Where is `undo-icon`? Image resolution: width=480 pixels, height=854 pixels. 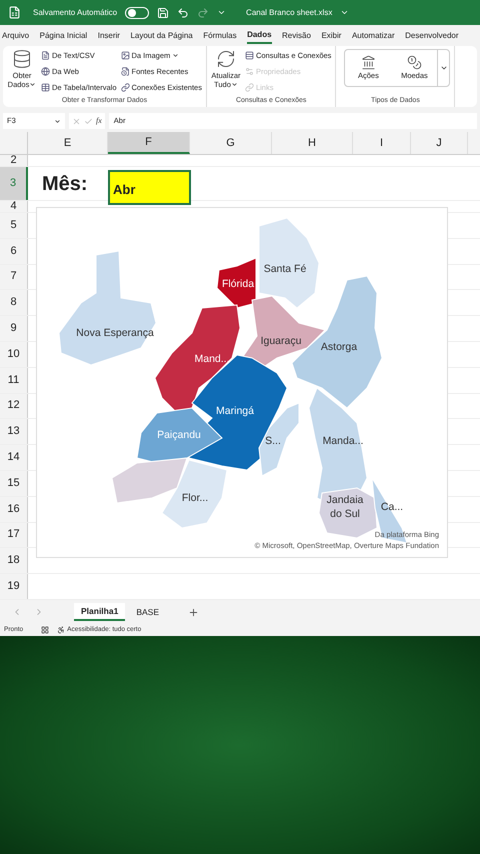
undo-icon is located at coordinates (183, 12).